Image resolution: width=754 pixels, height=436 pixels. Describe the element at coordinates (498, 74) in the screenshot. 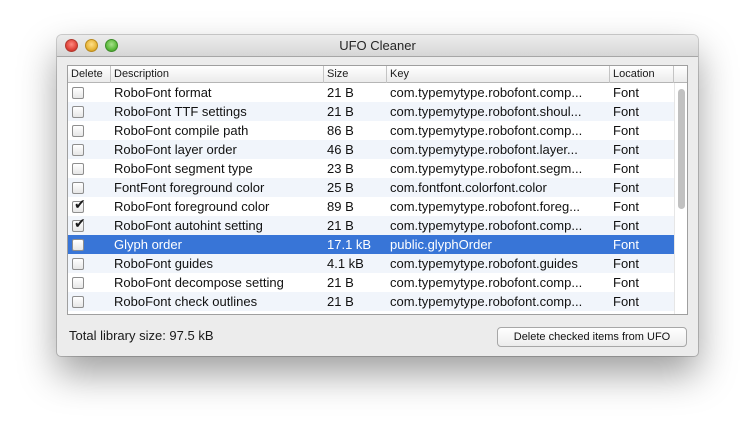

I see `column-header-key: Key` at that location.